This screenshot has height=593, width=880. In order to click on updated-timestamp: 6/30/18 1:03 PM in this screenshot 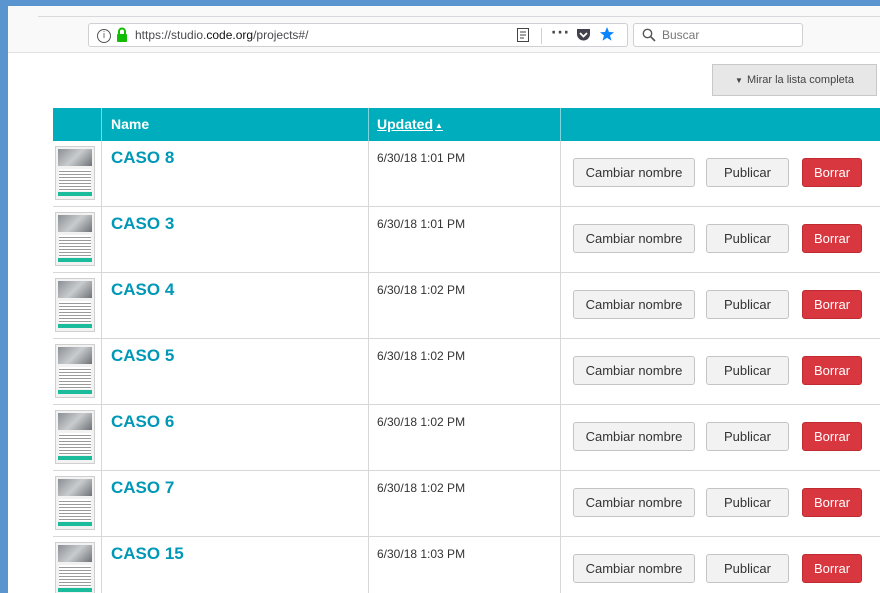, I will do `click(421, 554)`.